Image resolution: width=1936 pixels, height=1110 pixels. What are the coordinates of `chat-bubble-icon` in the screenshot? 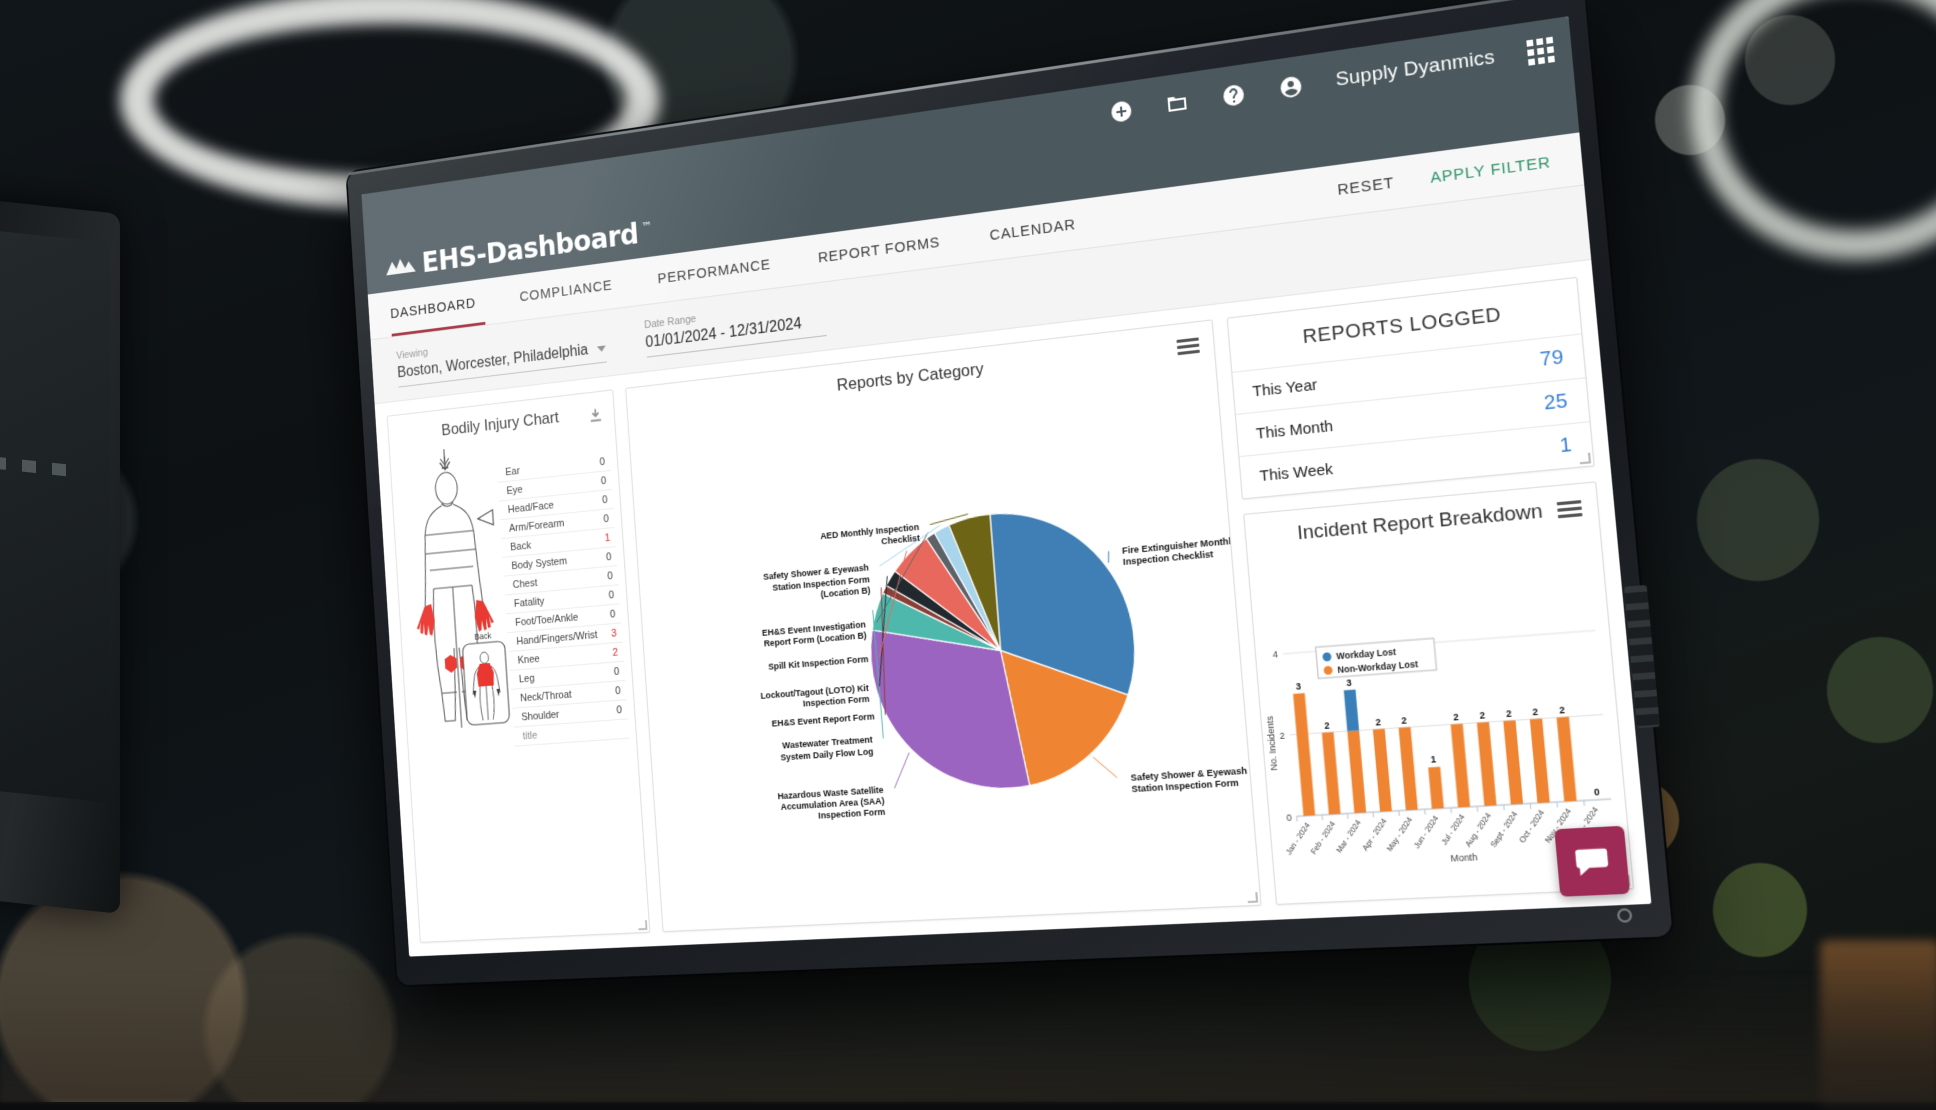 It's located at (1592, 861).